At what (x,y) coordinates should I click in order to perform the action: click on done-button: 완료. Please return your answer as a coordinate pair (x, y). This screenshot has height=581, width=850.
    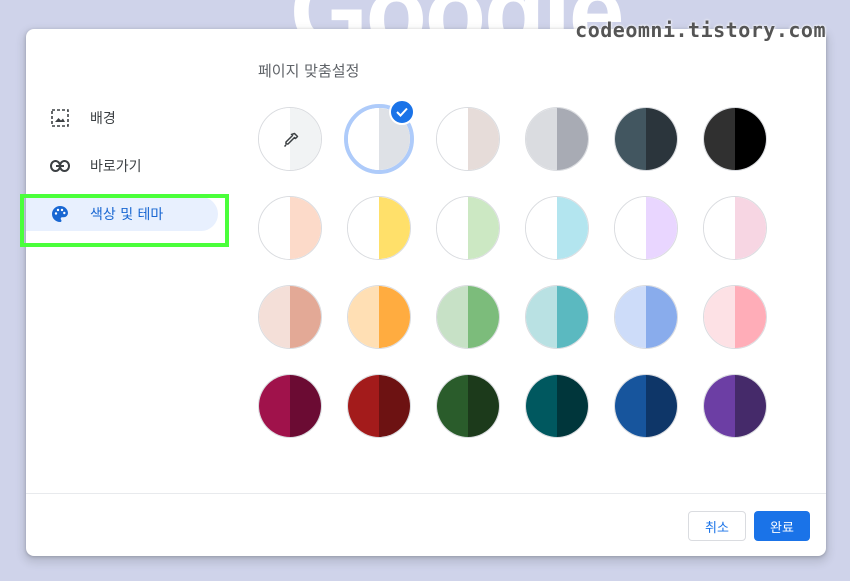
    Looking at the image, I should click on (782, 526).